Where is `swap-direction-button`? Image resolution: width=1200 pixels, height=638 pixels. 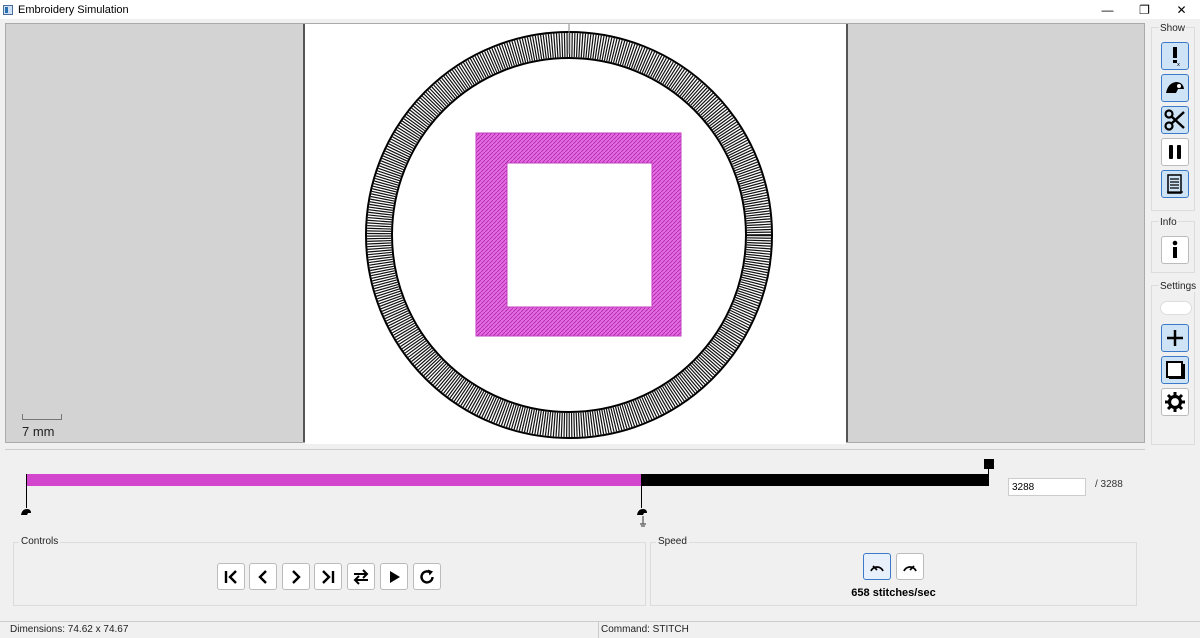
swap-direction-button is located at coordinates (361, 576).